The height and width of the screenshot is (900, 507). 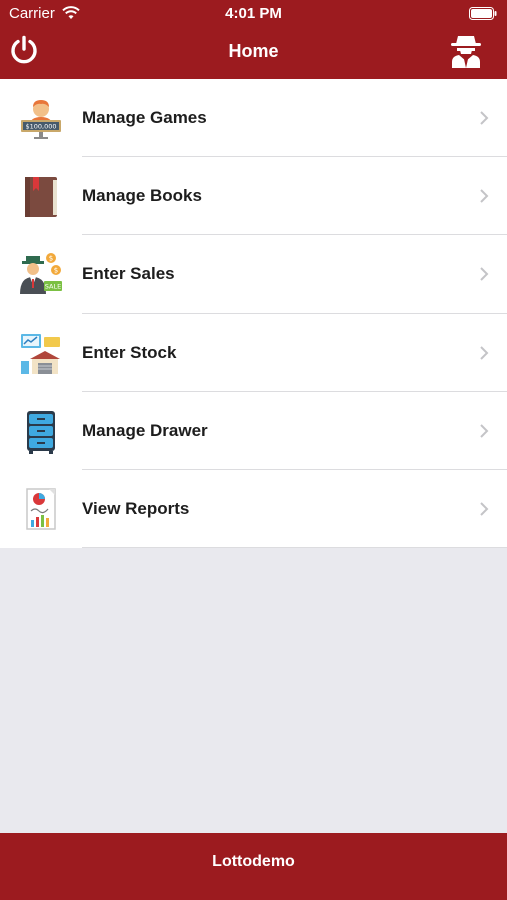 What do you see at coordinates (253, 353) in the screenshot?
I see `menu-item-enter-stock: Enter Stock` at bounding box center [253, 353].